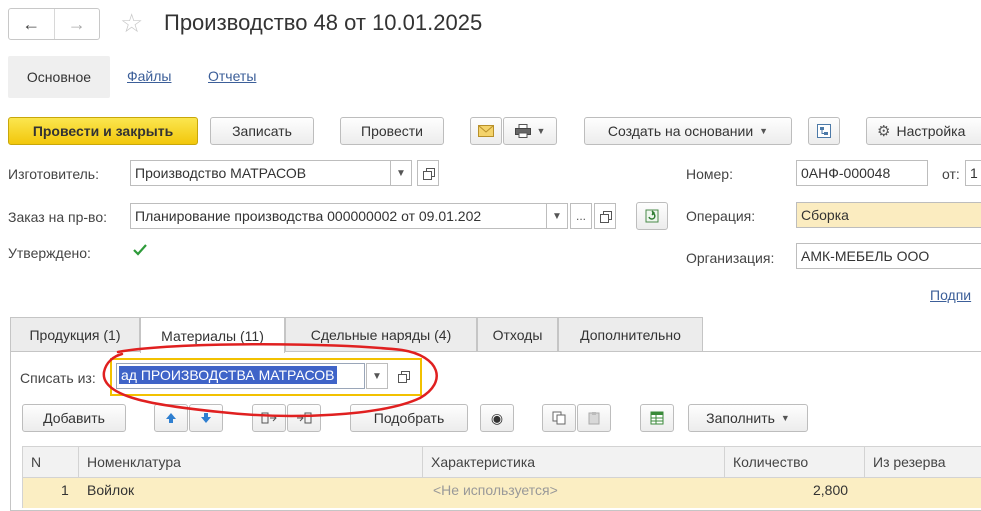  I want to click on row-characteristic: <Не используется>, so click(495, 490).